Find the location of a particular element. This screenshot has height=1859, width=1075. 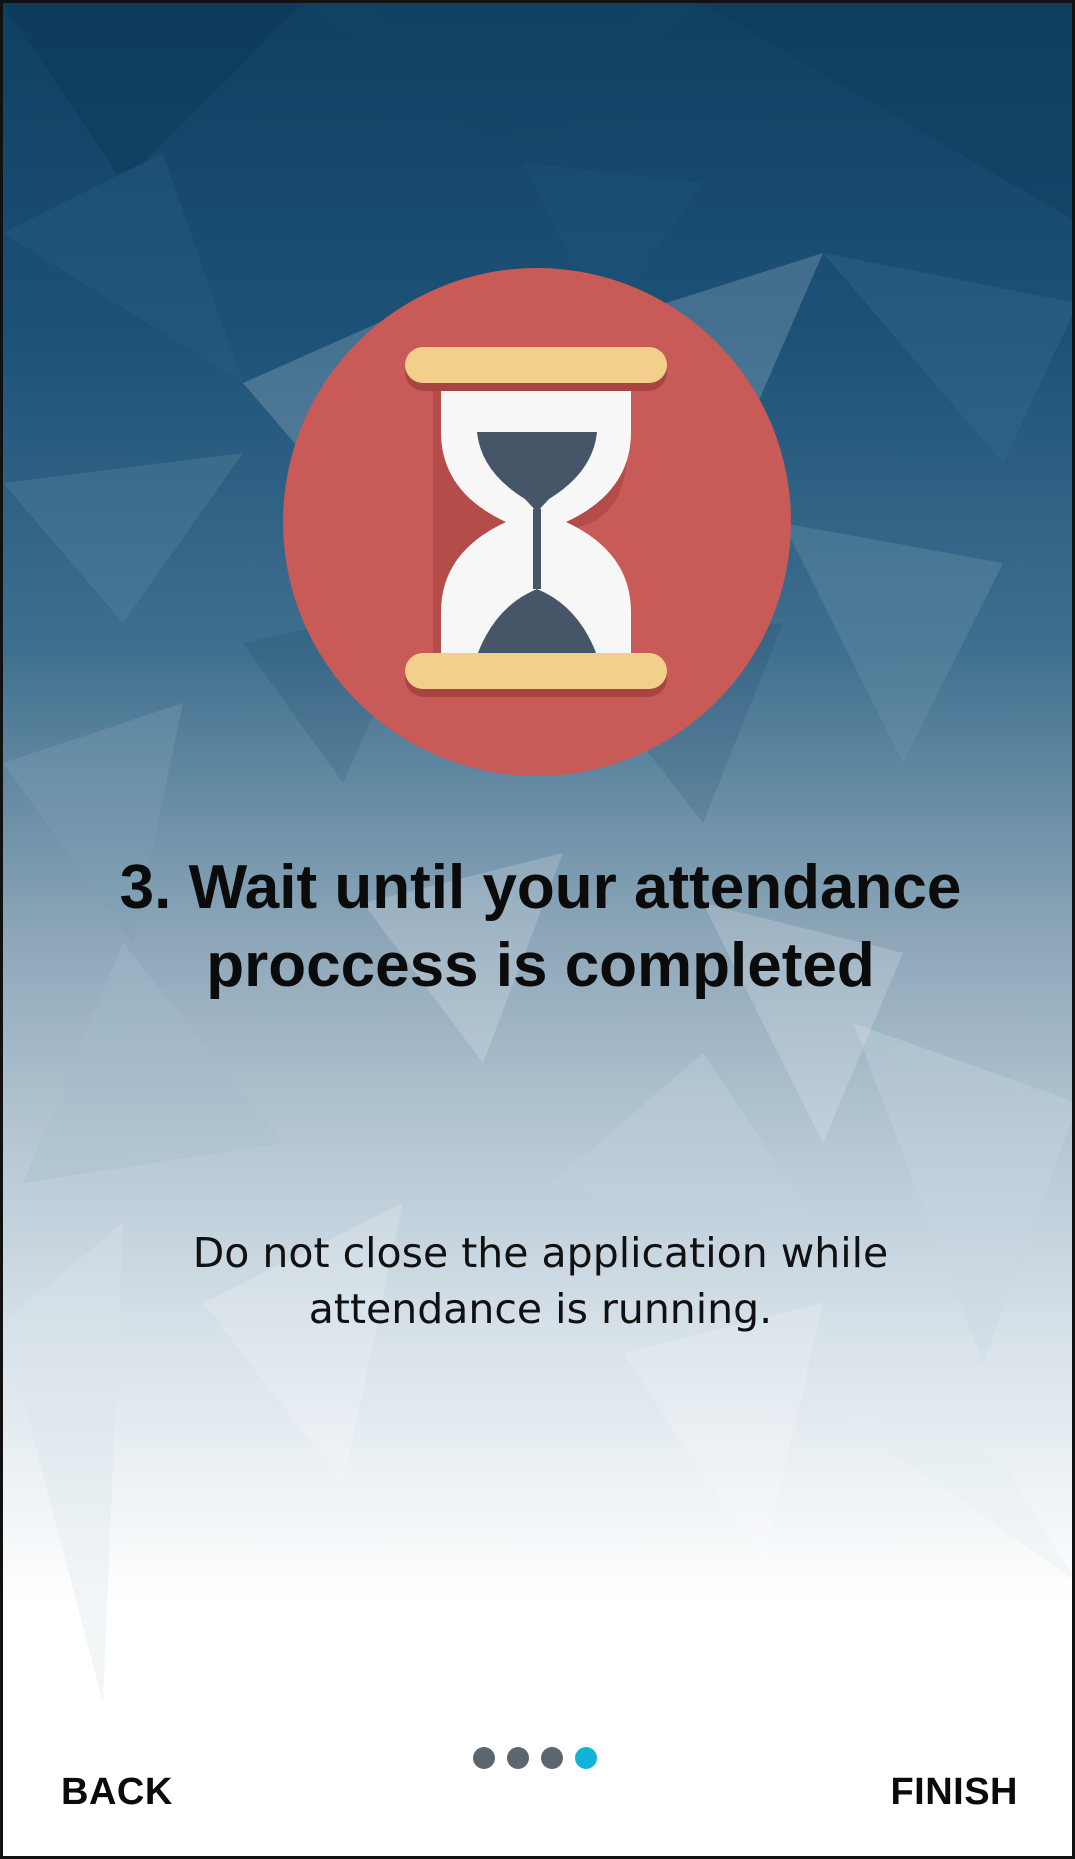

back-button: BACK is located at coordinates (117, 1792).